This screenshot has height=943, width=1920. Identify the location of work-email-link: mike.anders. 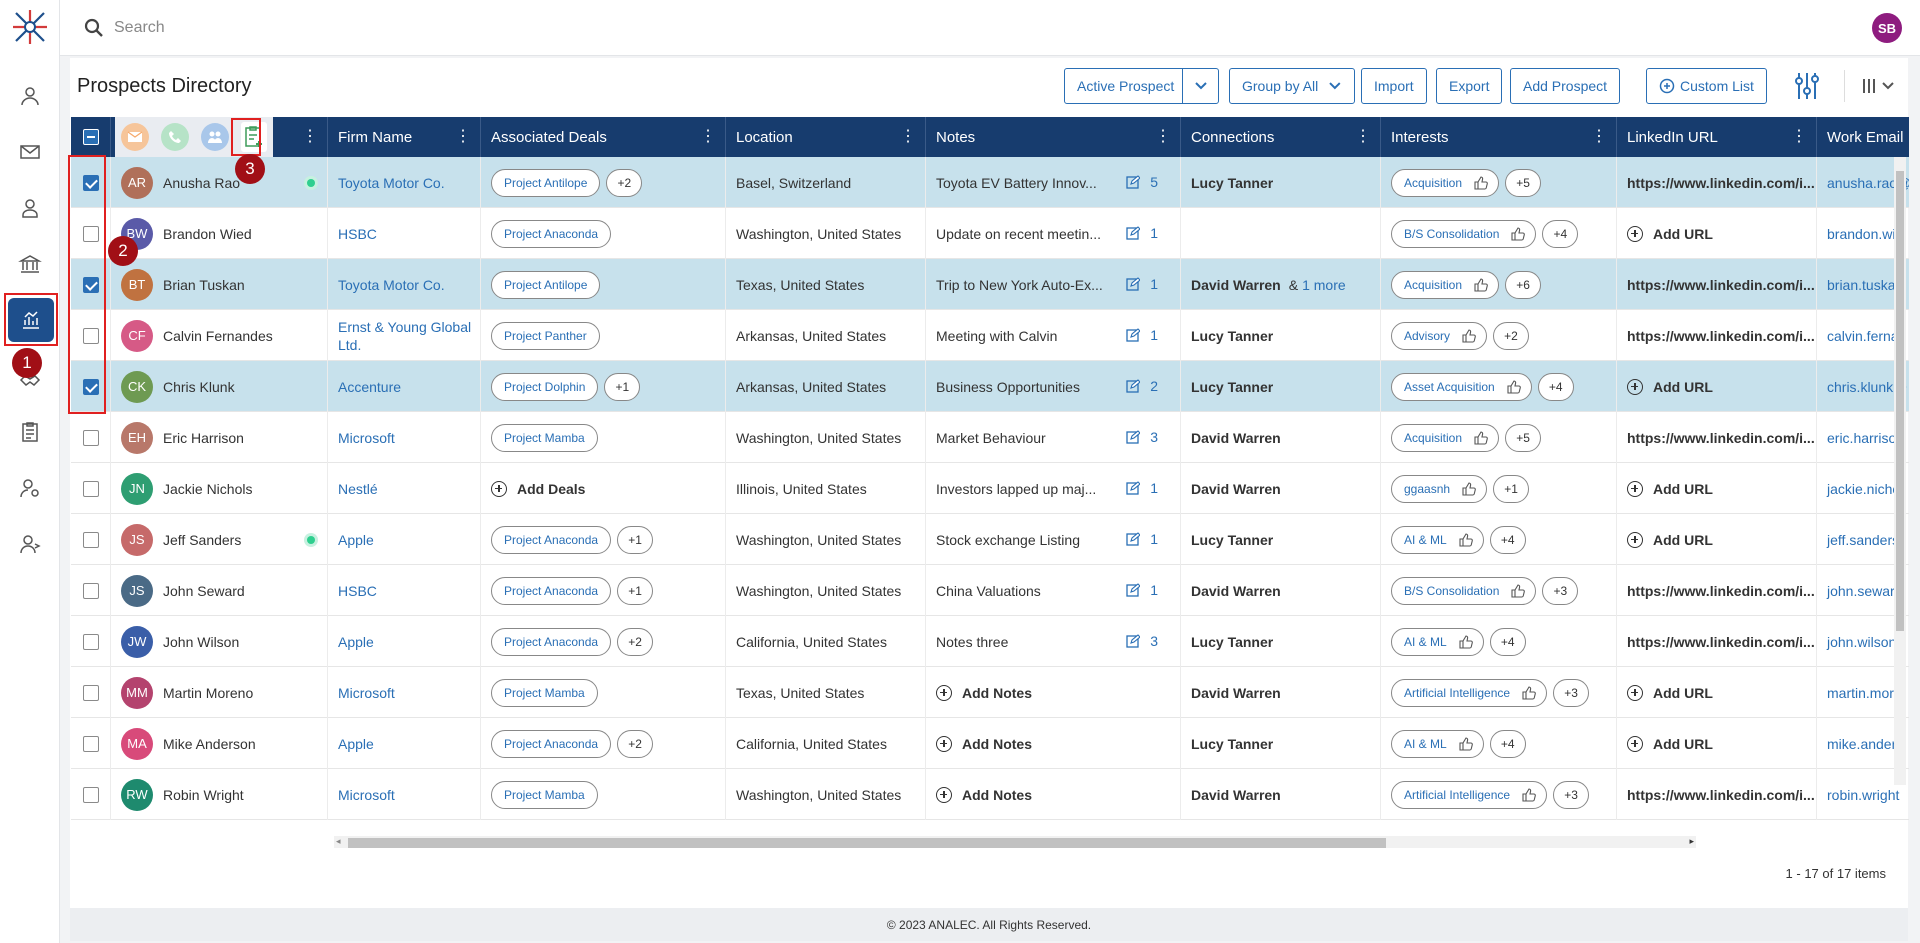
(1865, 744).